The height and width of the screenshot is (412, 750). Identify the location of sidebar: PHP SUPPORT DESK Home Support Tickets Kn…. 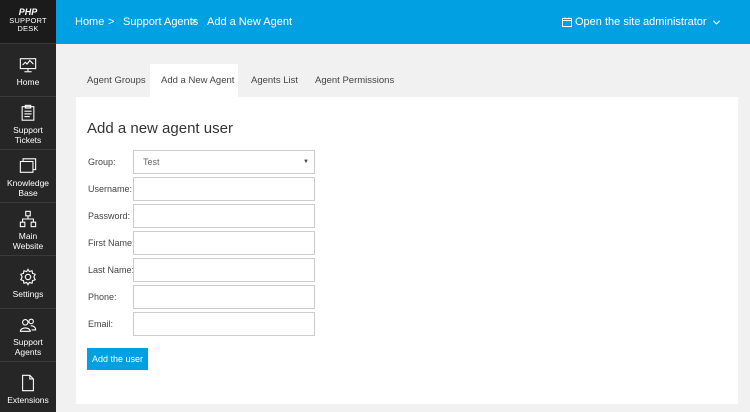
(28, 206).